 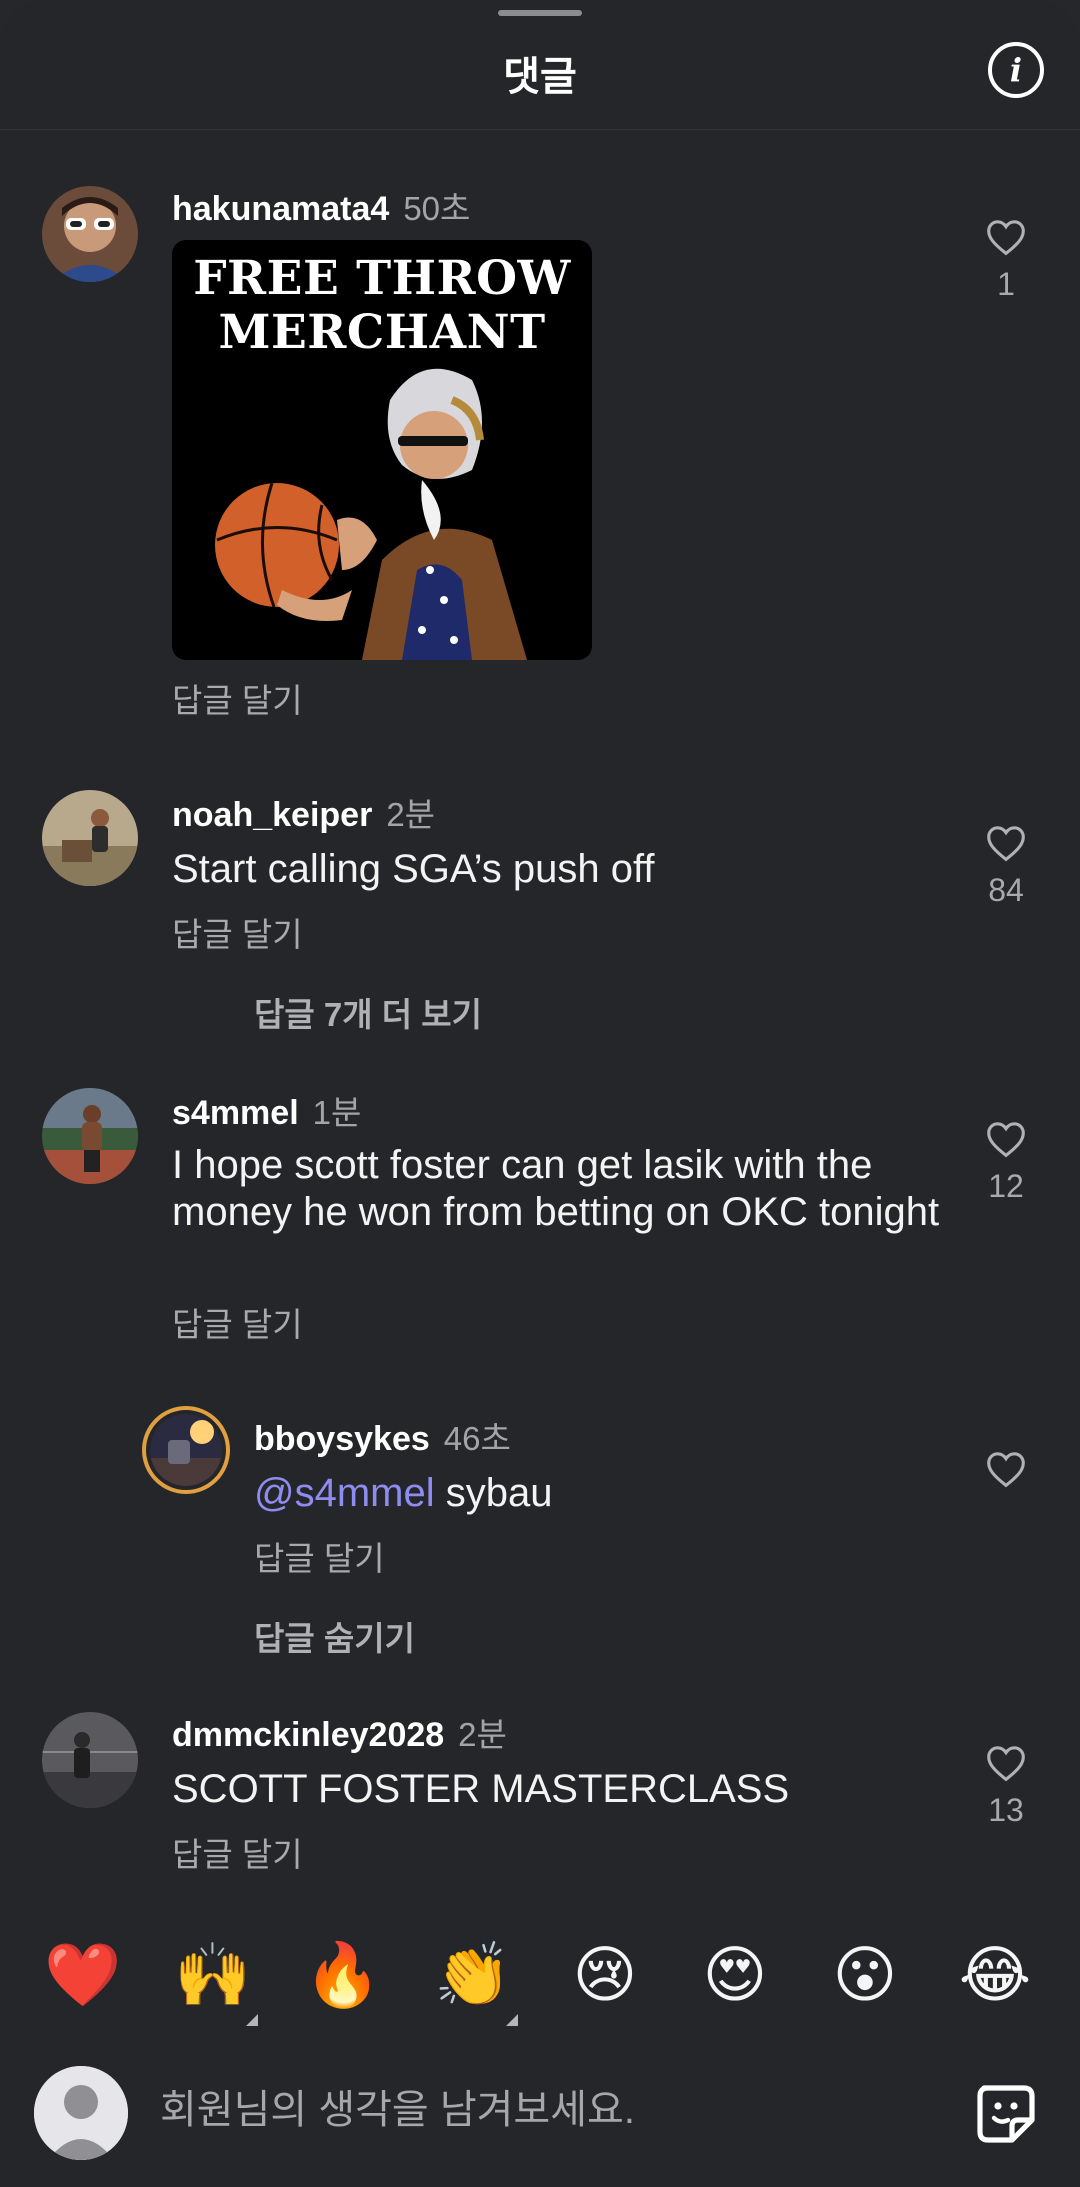 I want to click on like-count: 84, so click(x=1006, y=890).